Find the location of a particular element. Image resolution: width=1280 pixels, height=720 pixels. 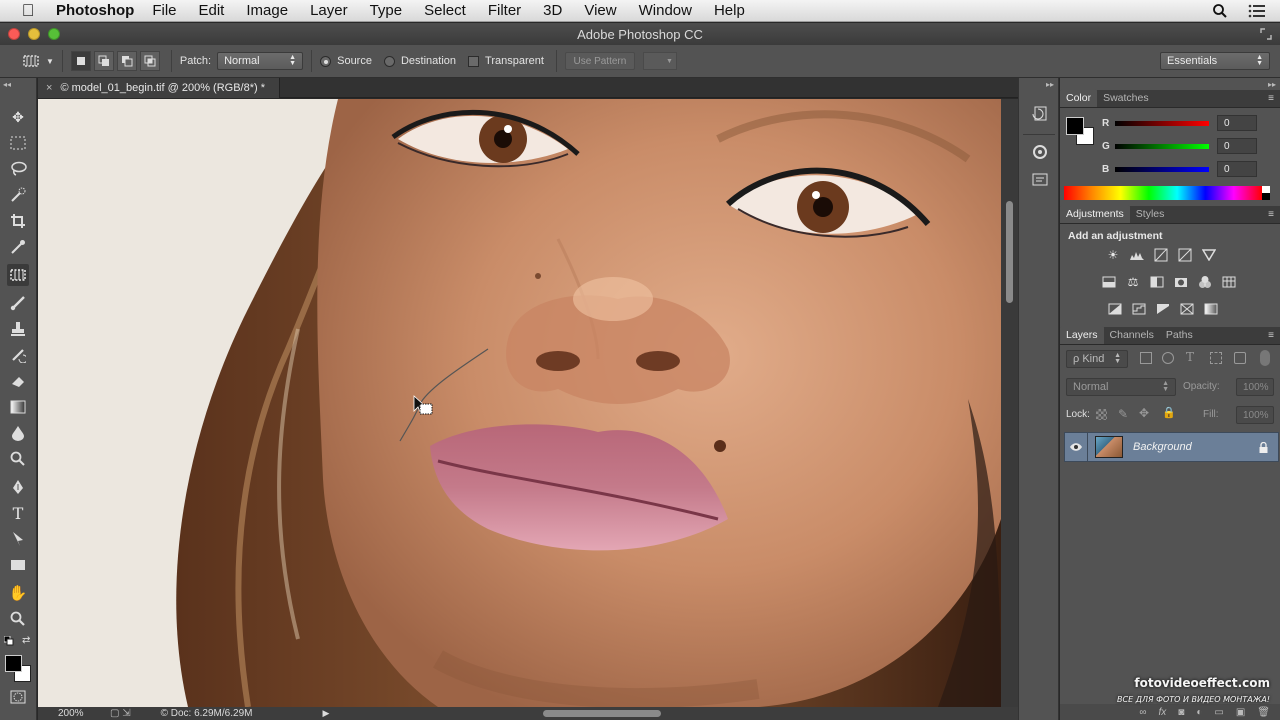

color-foreground-swatch is located at coordinates (1075, 126).